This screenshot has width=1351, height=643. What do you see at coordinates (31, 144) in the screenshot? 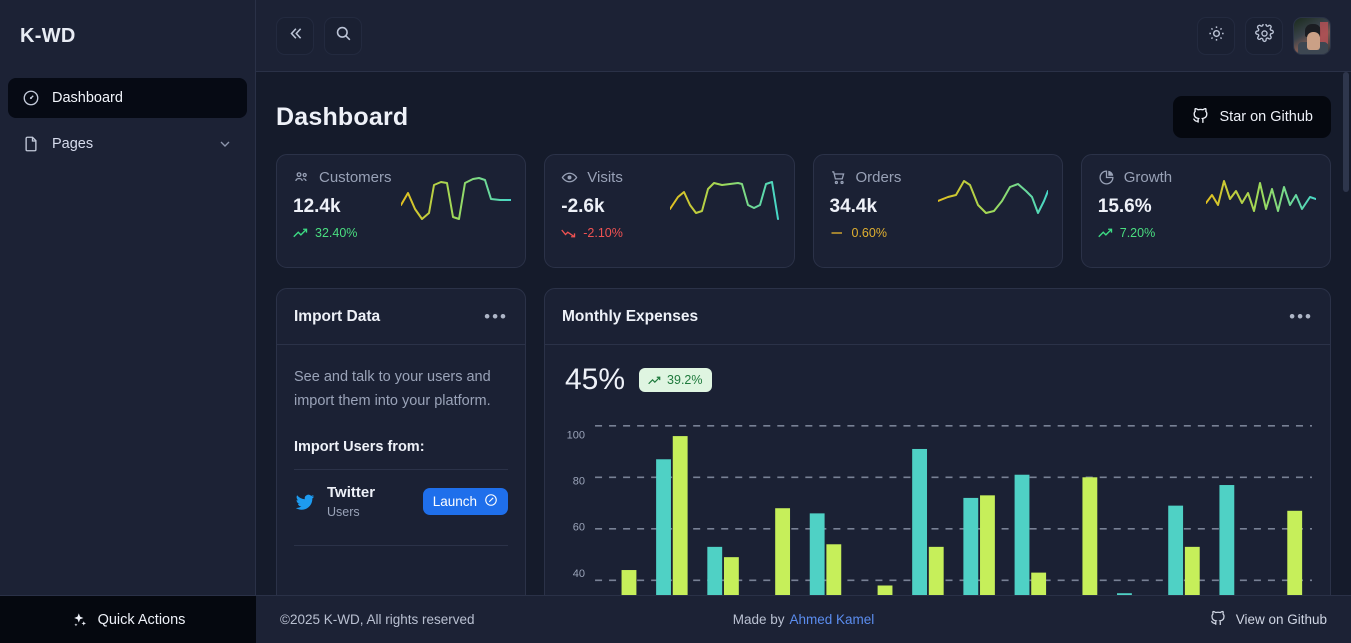
I see `file-icon` at bounding box center [31, 144].